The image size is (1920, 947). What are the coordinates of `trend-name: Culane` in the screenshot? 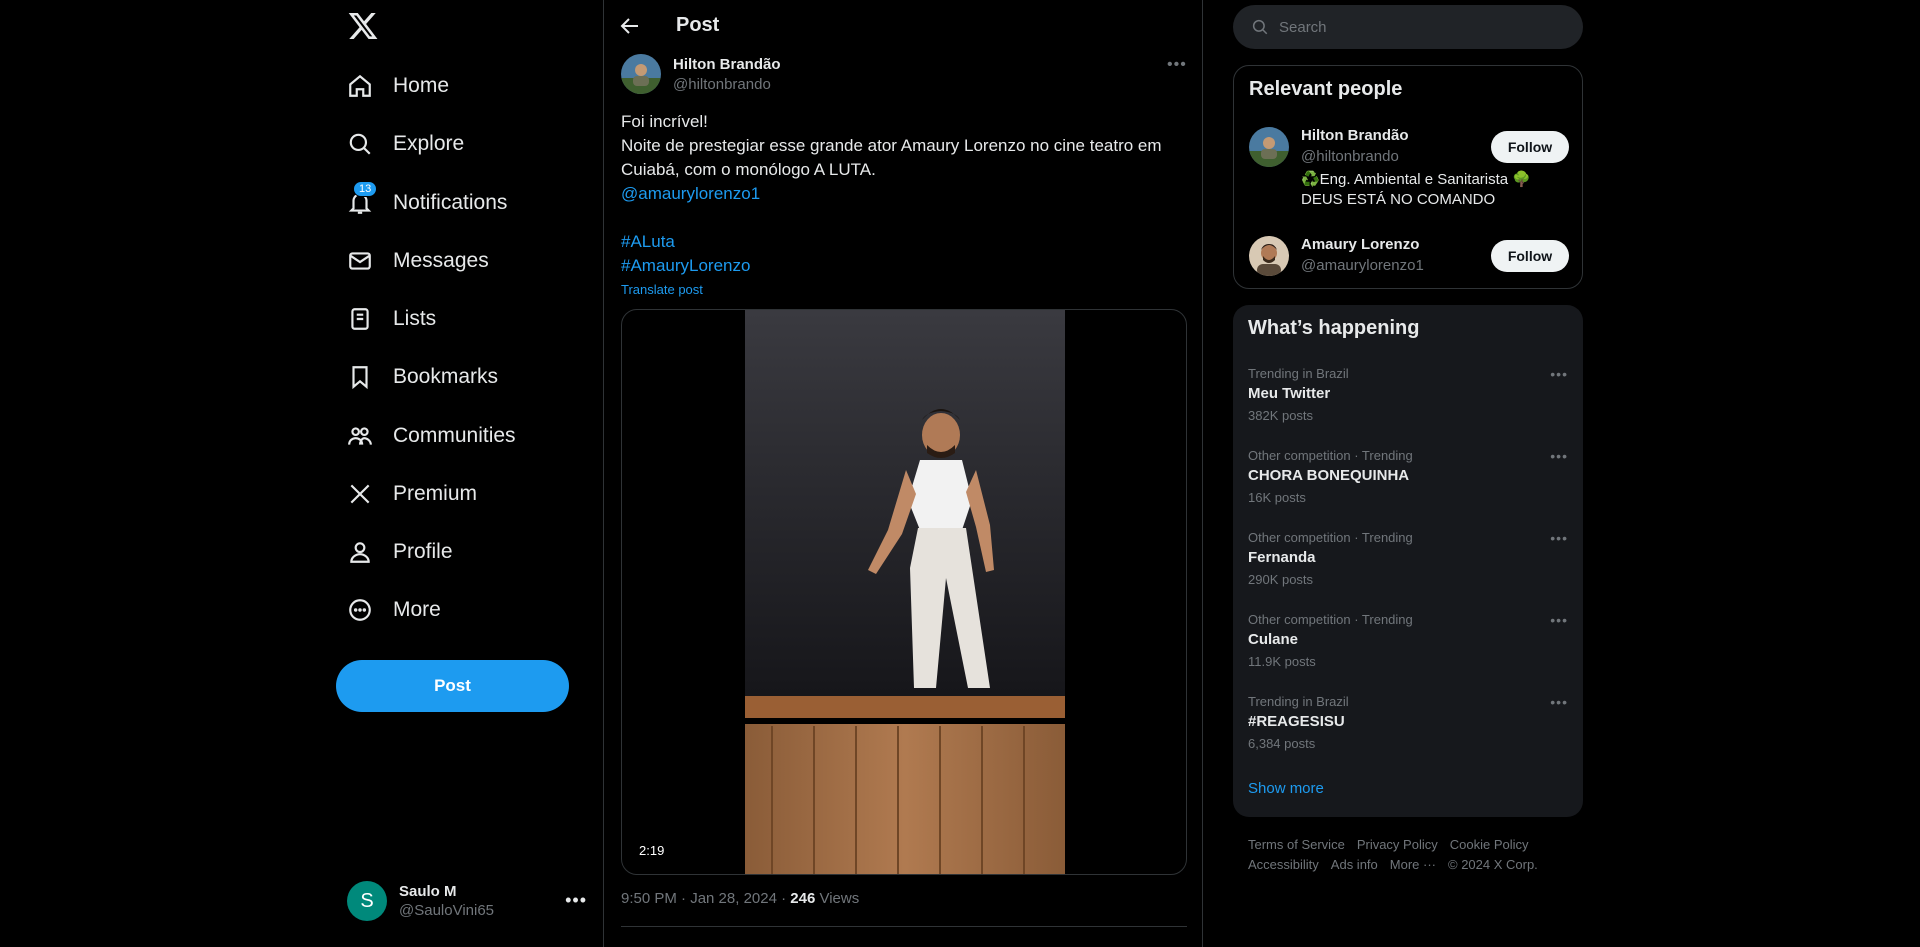 It's located at (1273, 639).